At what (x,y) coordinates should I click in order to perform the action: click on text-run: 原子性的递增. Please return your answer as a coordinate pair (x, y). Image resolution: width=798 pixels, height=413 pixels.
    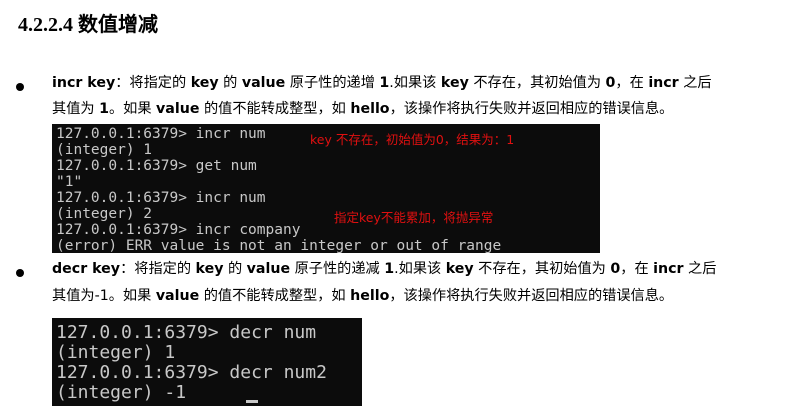
    Looking at the image, I should click on (332, 83).